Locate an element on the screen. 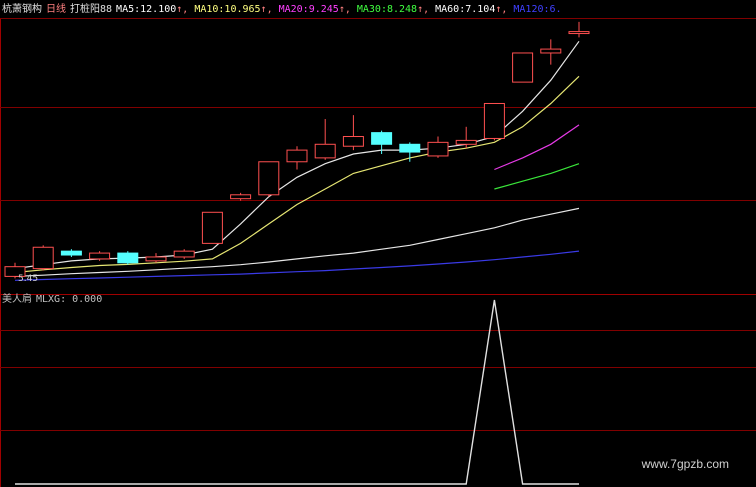 The height and width of the screenshot is (487, 756). ma-legend-item: MA20: 9.245↑, is located at coordinates (315, 10).